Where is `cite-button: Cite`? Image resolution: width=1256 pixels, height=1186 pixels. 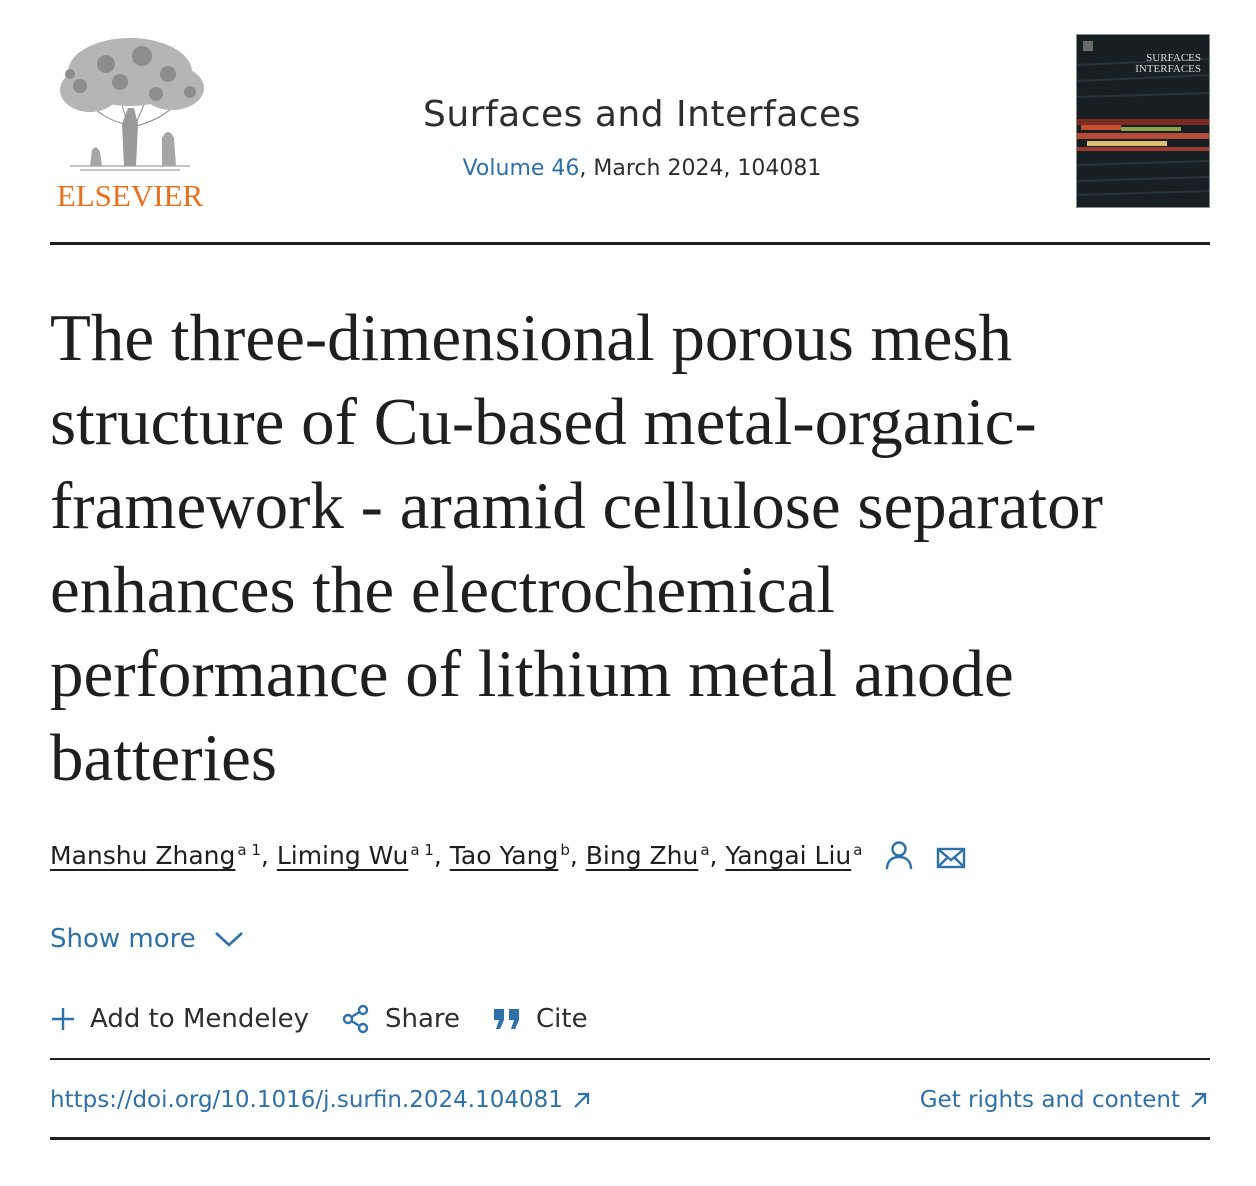 cite-button: Cite is located at coordinates (540, 1019).